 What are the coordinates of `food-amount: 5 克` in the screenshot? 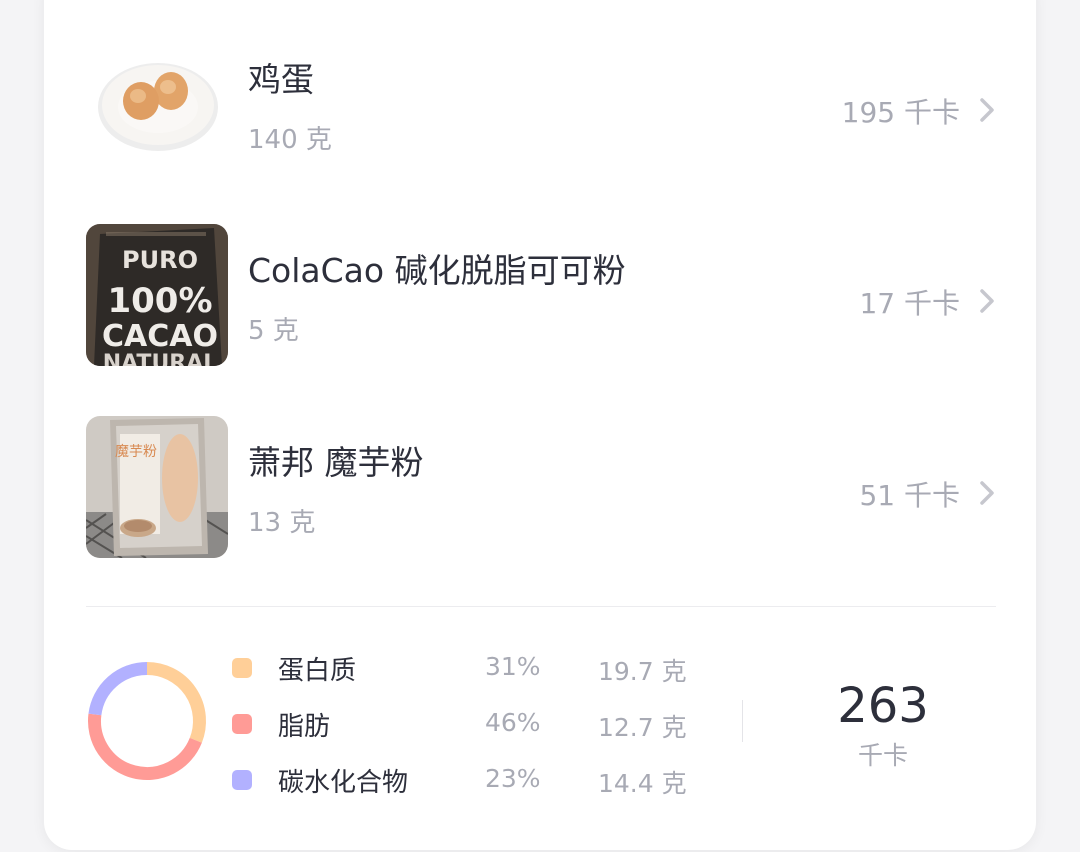 It's located at (273, 331).